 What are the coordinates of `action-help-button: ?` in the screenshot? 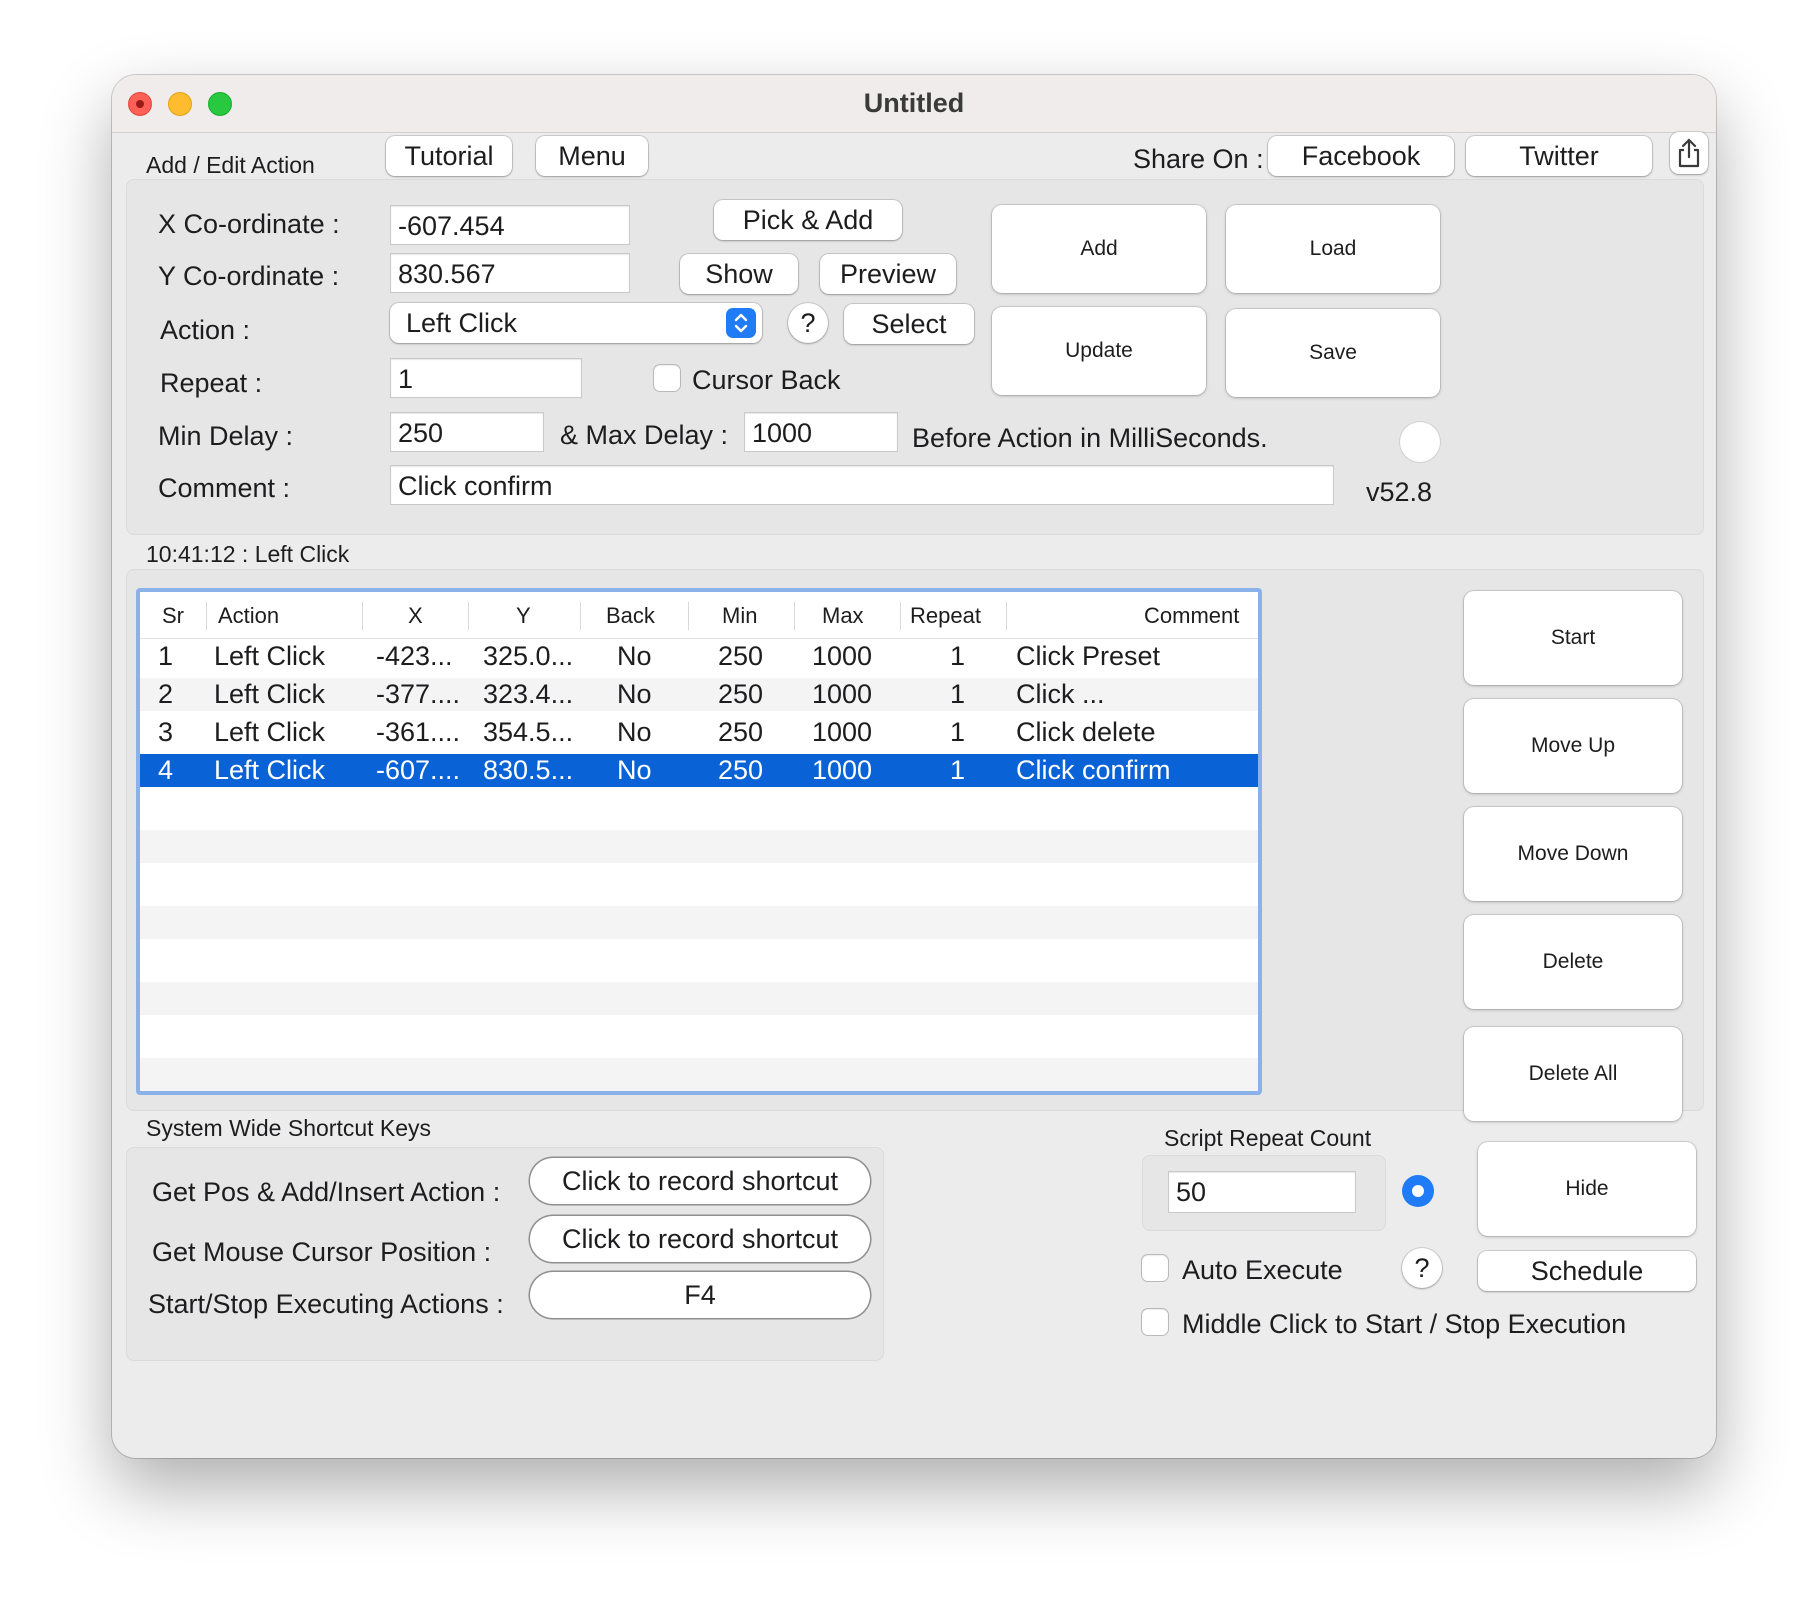 It's located at (808, 323).